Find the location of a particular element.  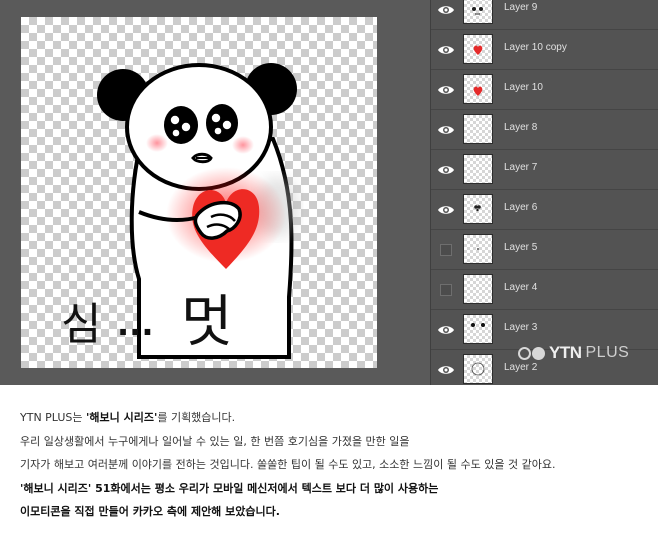

layer-row: Layer 8 is located at coordinates (544, 130).